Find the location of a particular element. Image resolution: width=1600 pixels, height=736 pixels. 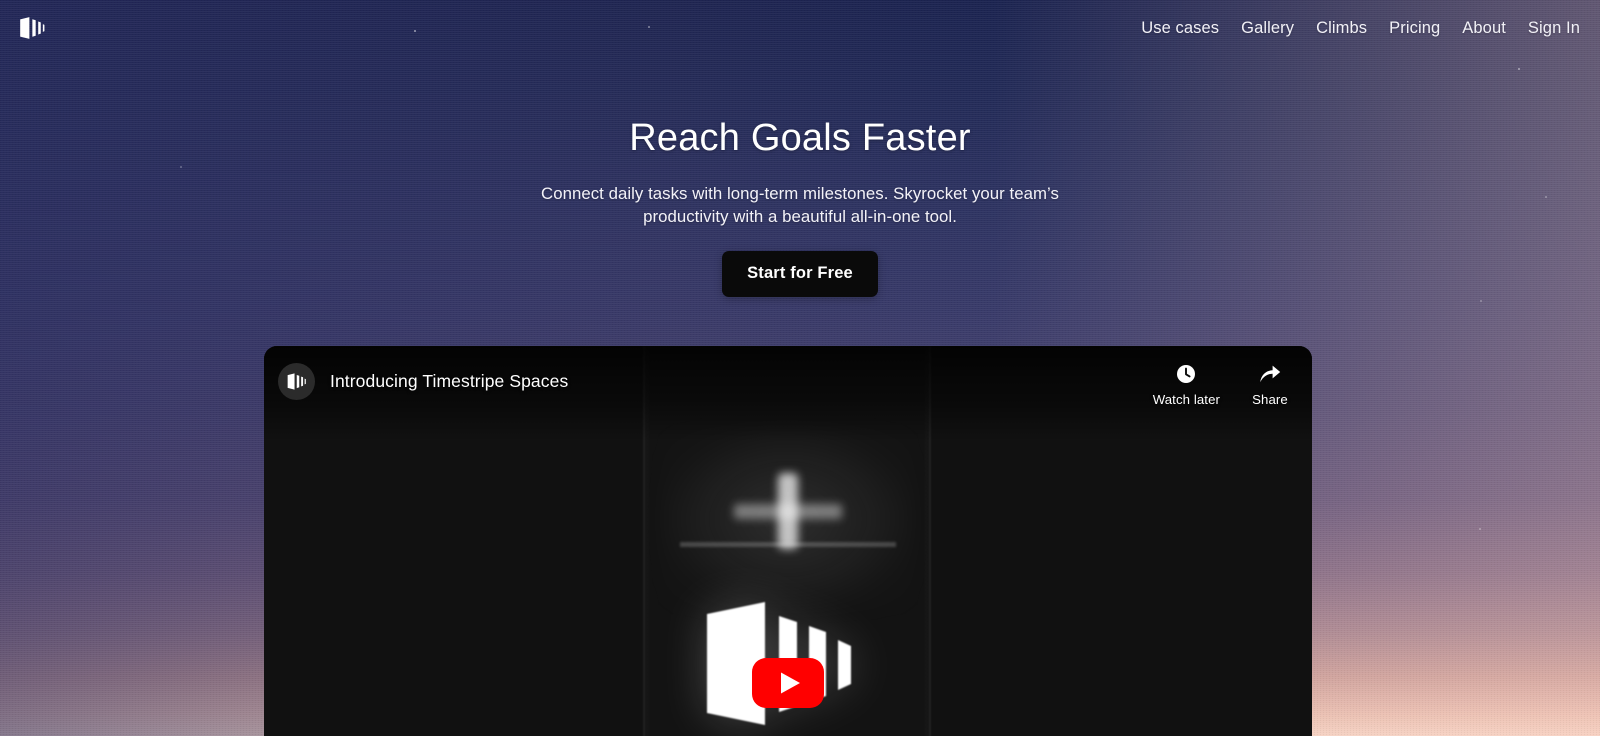

video-title: Introducing Timestripe Spaces is located at coordinates (449, 381).